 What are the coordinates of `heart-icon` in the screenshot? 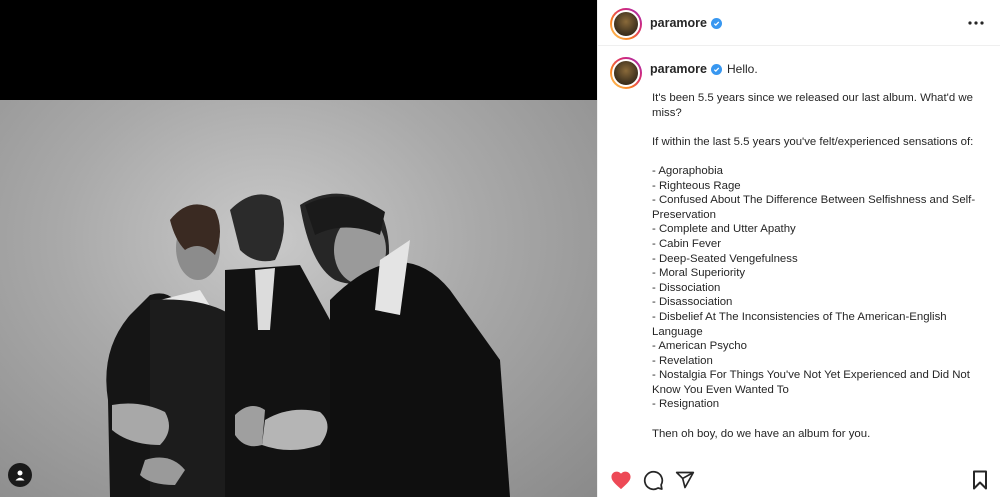 It's located at (621, 480).